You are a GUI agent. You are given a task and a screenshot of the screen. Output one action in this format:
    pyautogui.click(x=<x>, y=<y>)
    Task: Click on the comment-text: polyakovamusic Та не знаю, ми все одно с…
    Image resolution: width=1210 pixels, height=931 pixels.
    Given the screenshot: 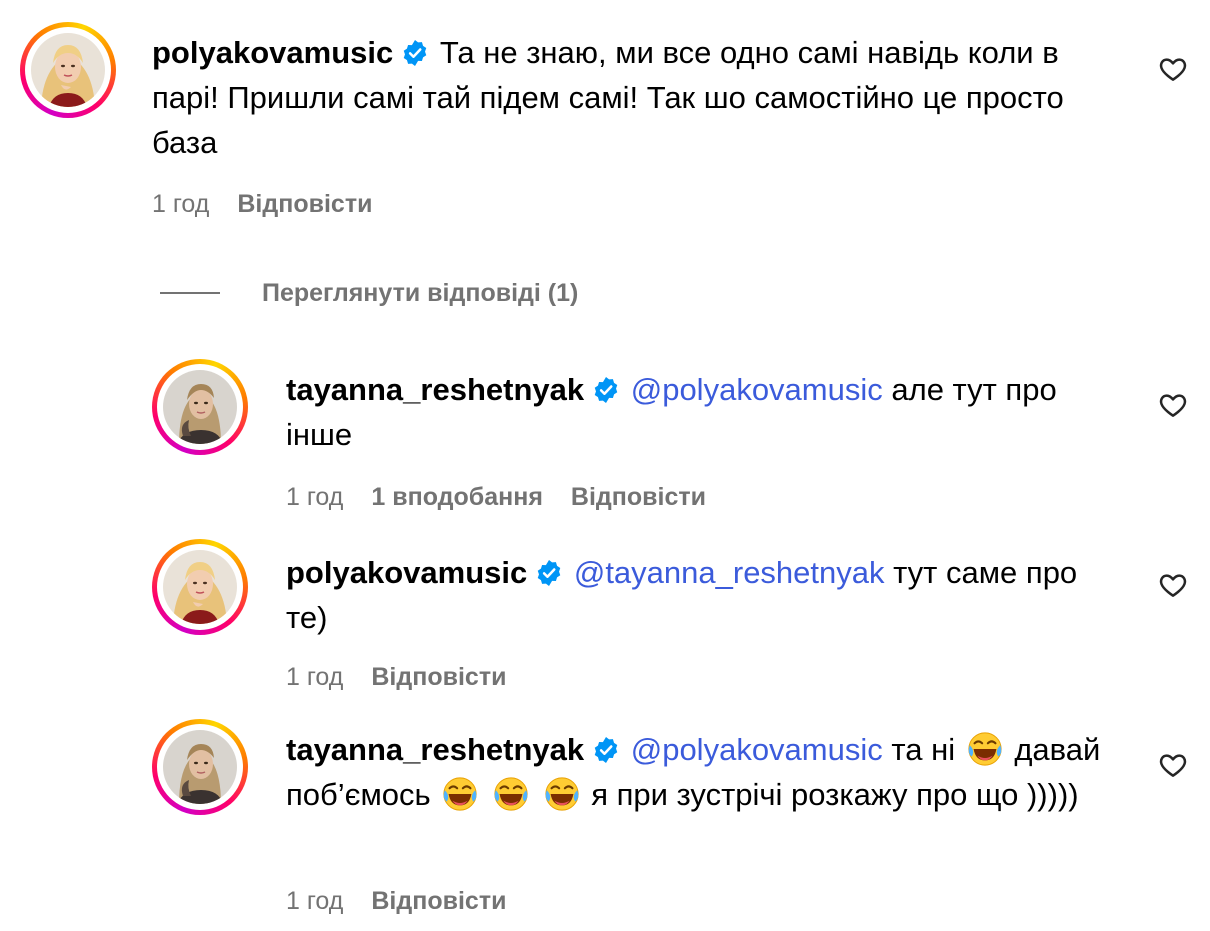 What is the action you would take?
    pyautogui.click(x=642, y=97)
    